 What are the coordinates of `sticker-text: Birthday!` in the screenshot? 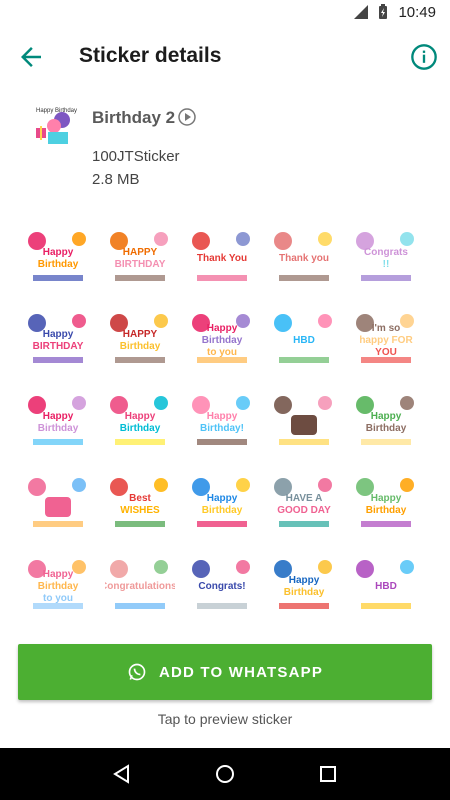 It's located at (222, 428).